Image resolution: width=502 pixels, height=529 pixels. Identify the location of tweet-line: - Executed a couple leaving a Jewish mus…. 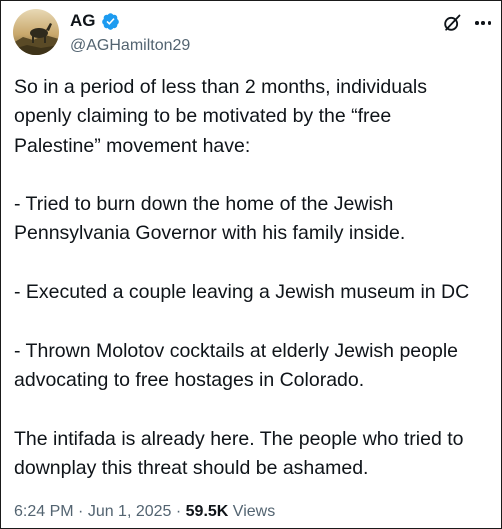
(242, 292).